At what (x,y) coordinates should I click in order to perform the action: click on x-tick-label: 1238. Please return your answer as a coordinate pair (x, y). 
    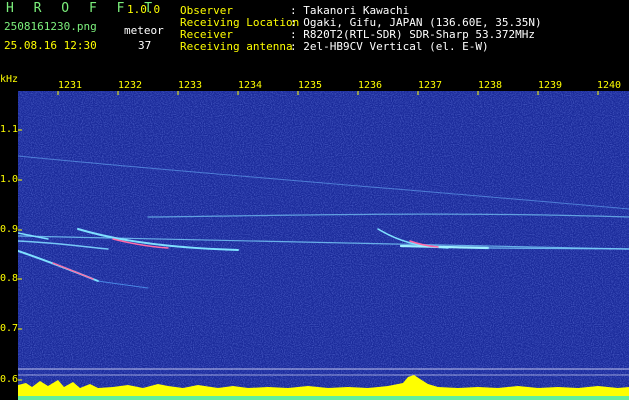
    Looking at the image, I should click on (490, 85).